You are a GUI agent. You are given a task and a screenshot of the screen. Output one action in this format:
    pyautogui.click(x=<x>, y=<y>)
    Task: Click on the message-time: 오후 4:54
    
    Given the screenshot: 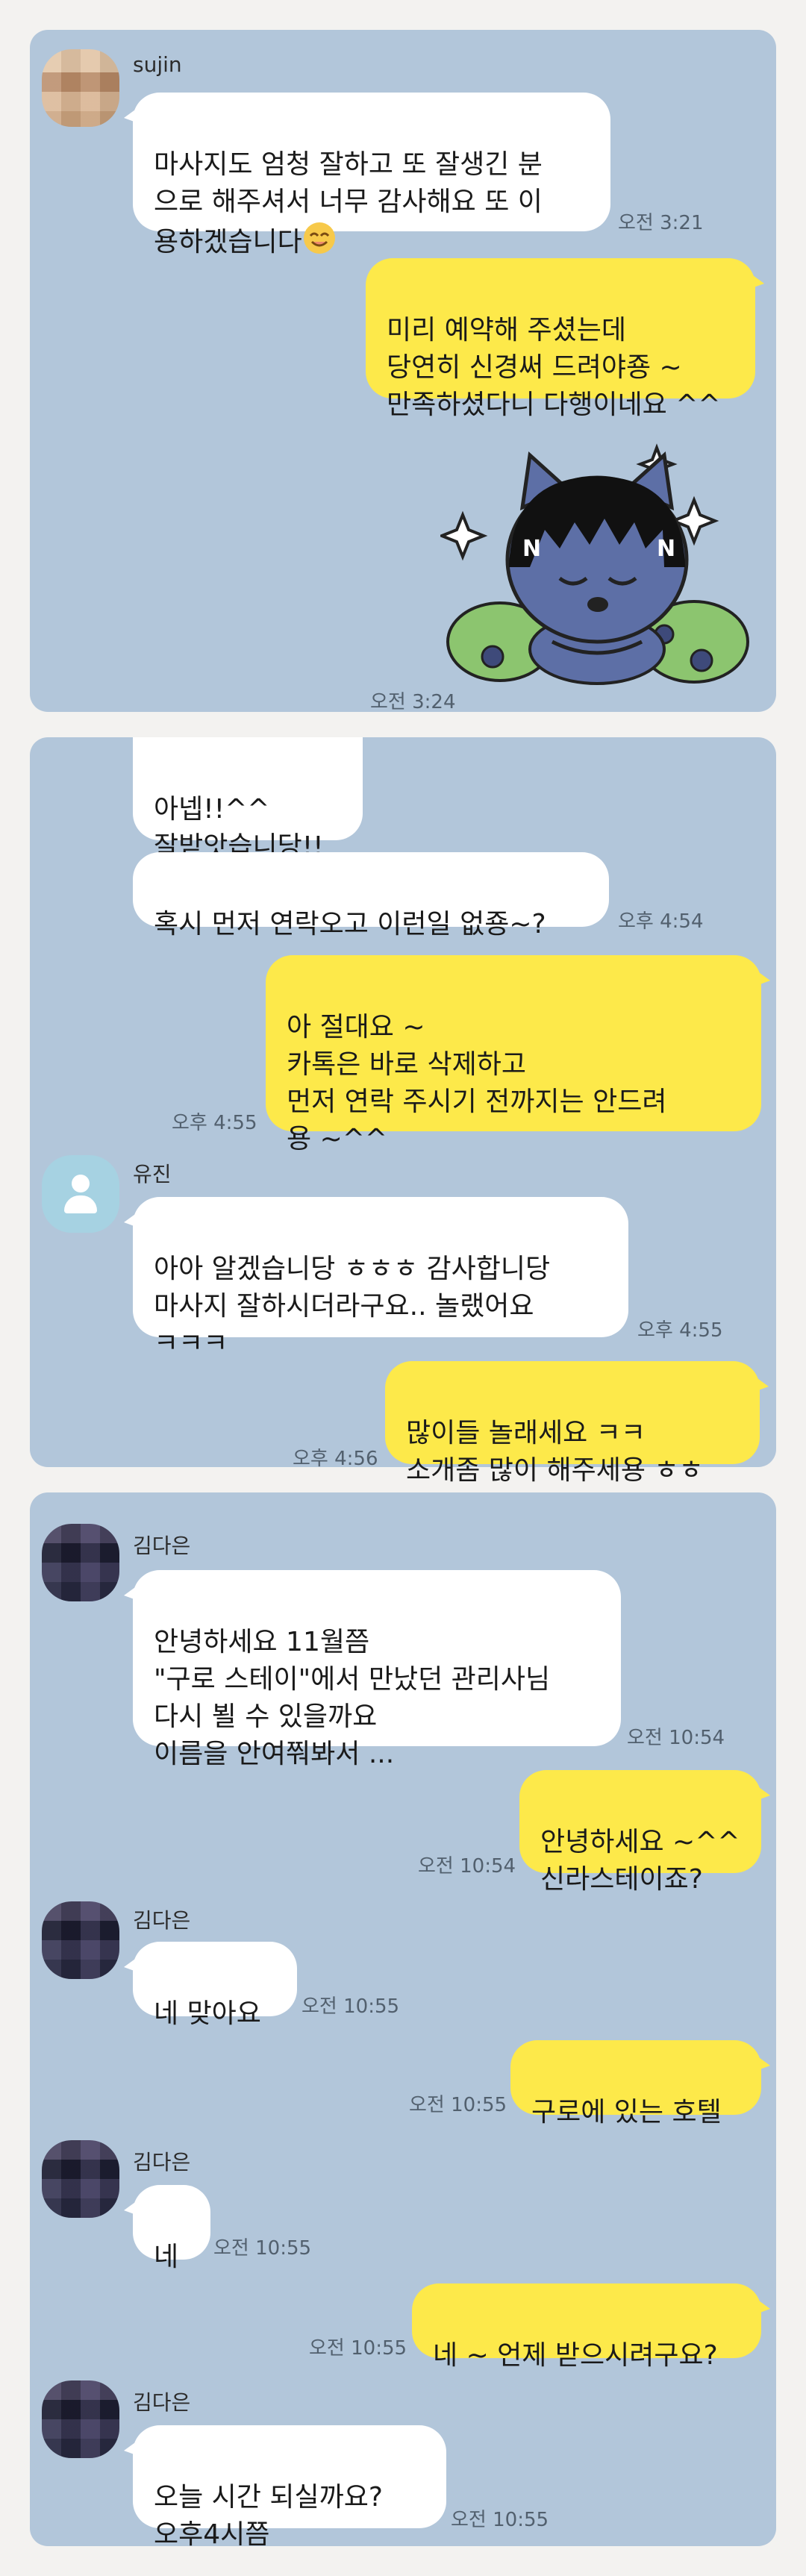 What is the action you would take?
    pyautogui.click(x=661, y=921)
    